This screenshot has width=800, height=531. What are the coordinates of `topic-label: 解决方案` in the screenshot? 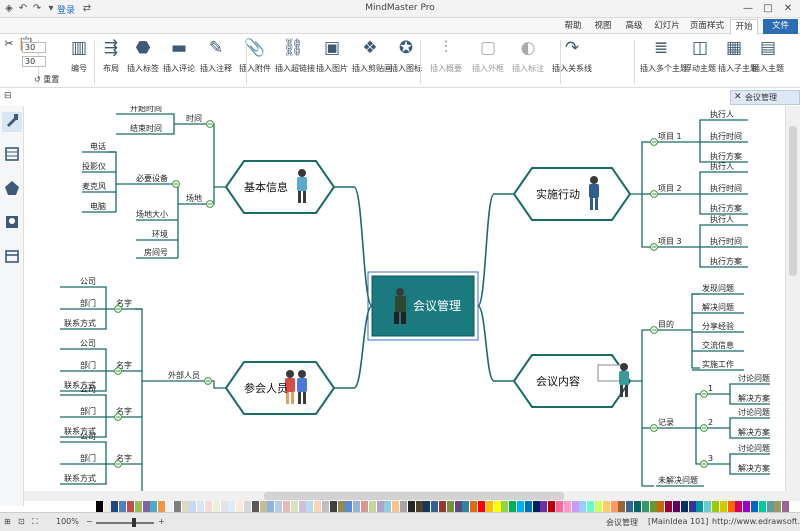 It's located at (754, 398).